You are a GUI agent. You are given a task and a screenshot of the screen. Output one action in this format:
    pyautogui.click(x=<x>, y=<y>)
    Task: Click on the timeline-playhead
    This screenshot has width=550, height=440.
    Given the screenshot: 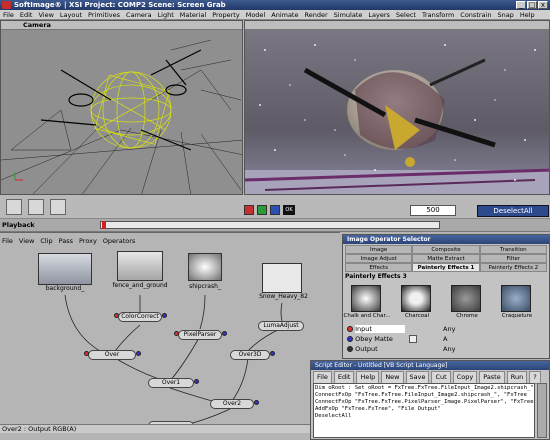 What is the action you would take?
    pyautogui.click(x=104, y=225)
    